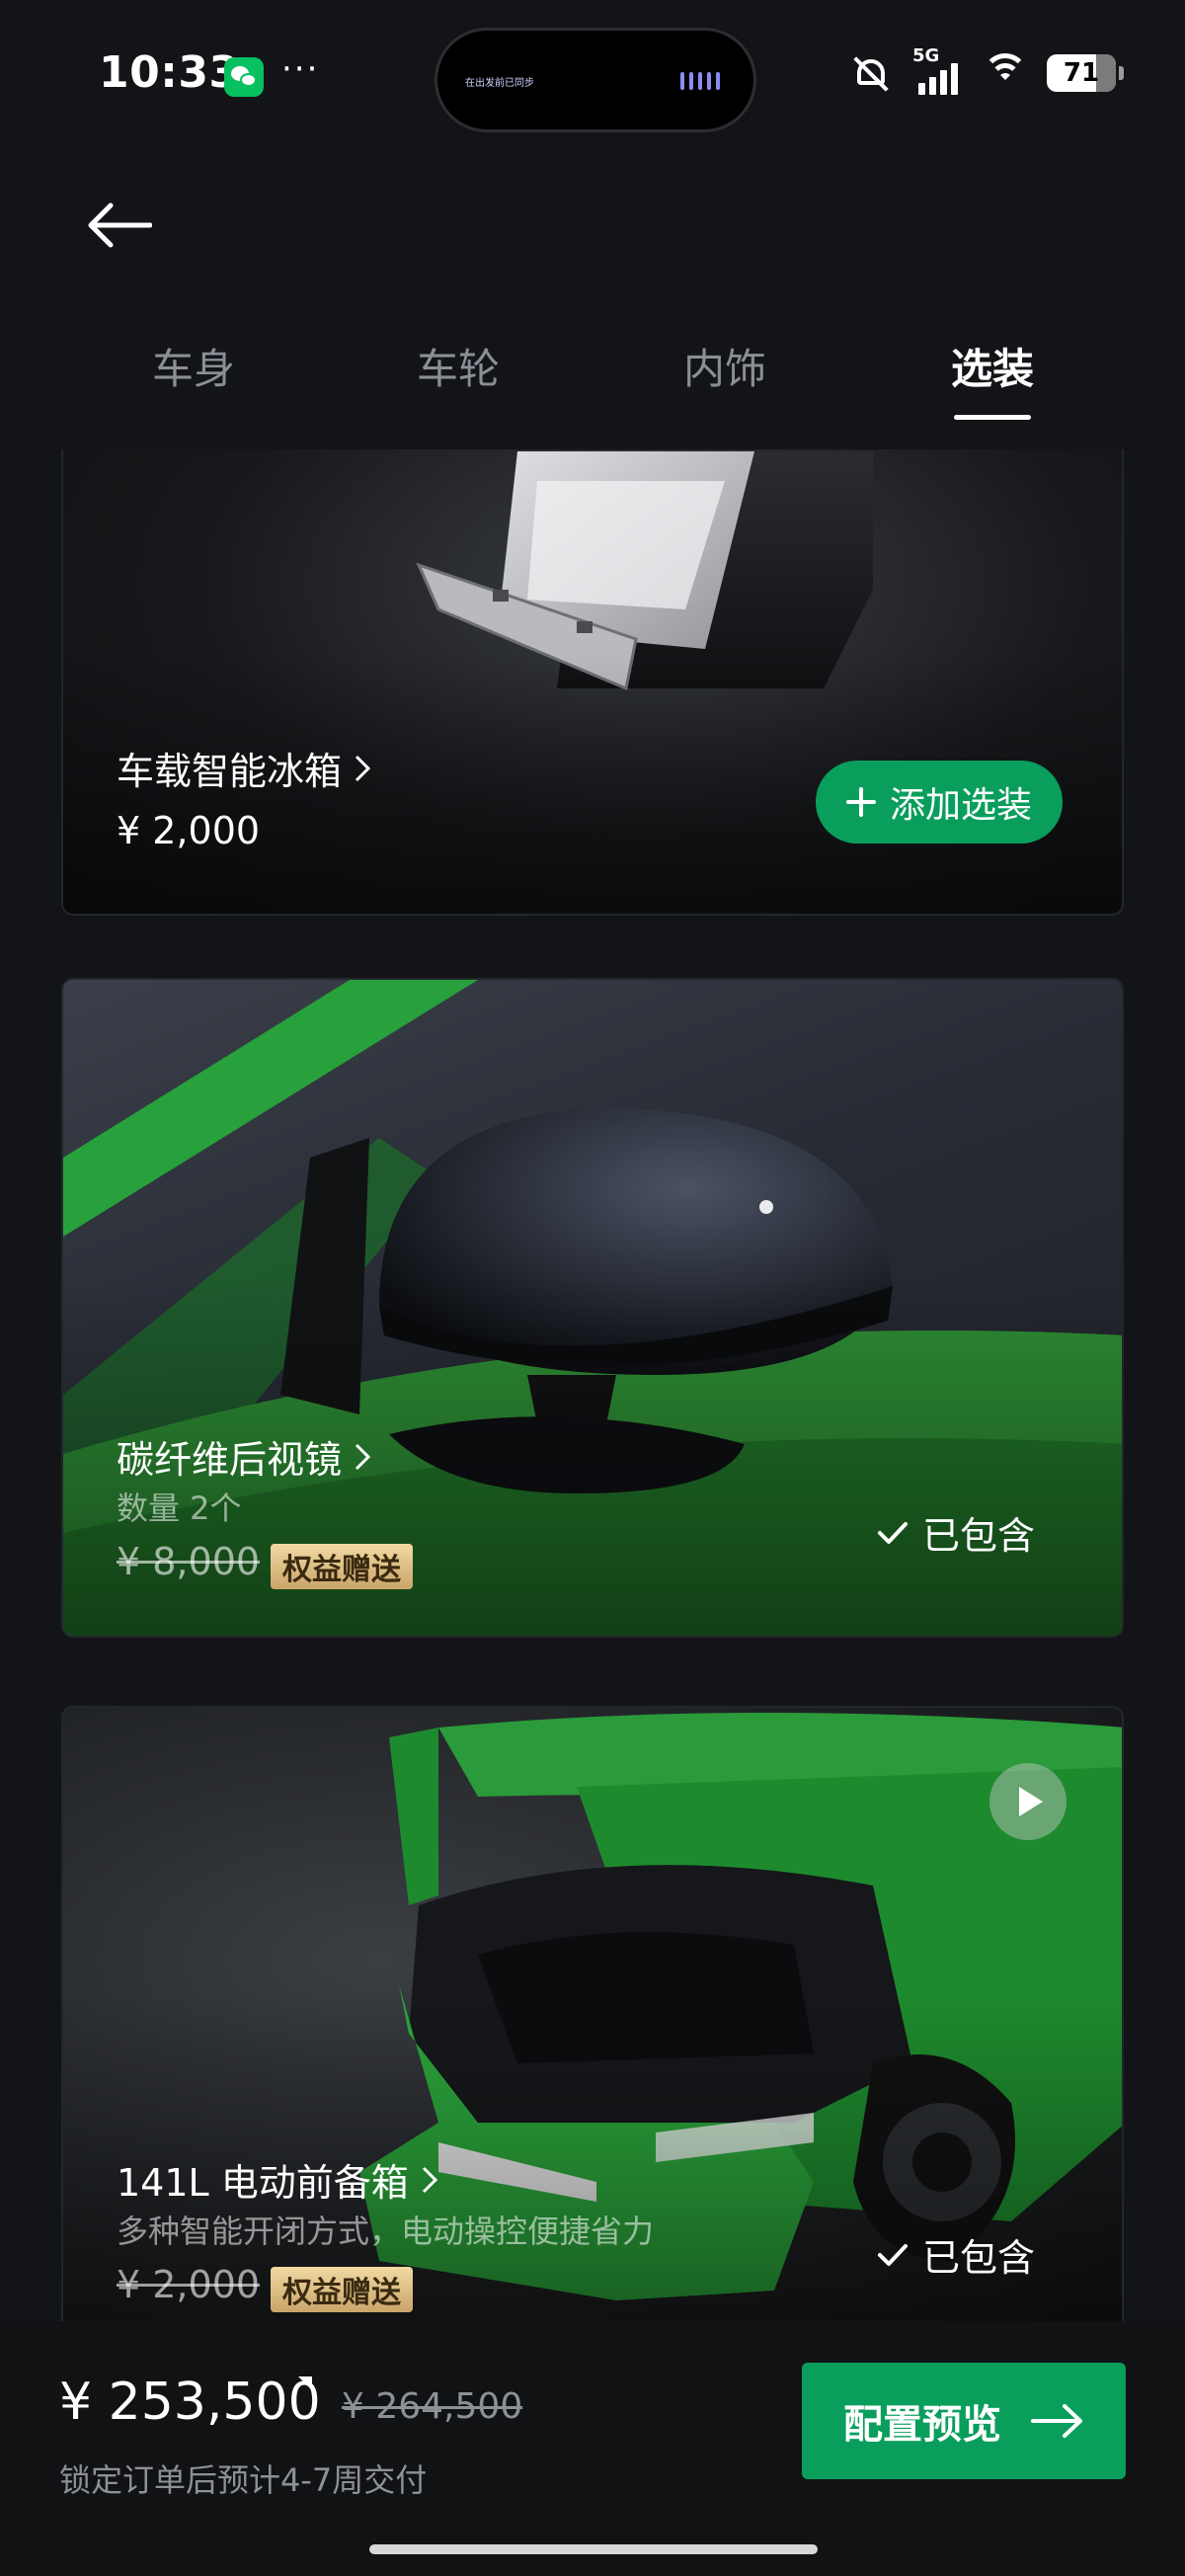 Image resolution: width=1185 pixels, height=2576 pixels. What do you see at coordinates (458, 366) in the screenshot?
I see `tab-wheels: 车轮` at bounding box center [458, 366].